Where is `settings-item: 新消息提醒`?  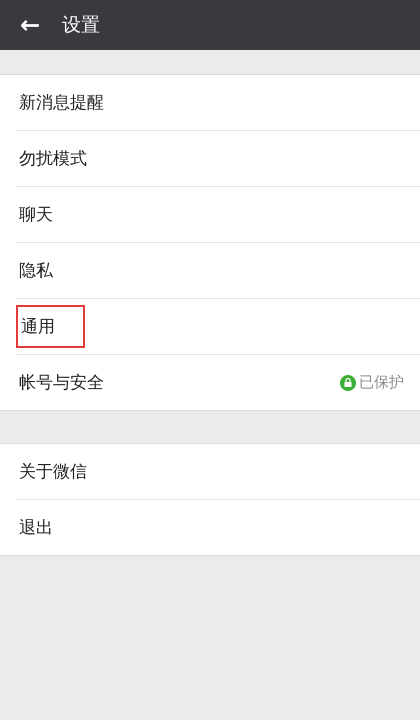 settings-item: 新消息提醒 is located at coordinates (218, 103).